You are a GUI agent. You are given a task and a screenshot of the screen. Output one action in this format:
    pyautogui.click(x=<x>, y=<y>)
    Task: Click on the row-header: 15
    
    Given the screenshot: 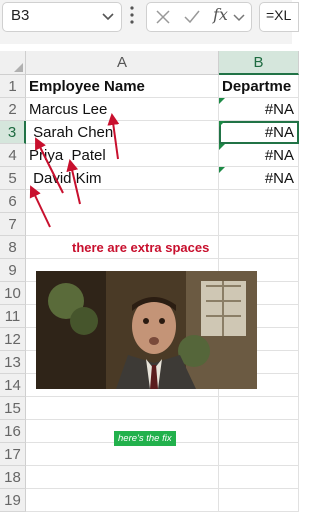 What is the action you would take?
    pyautogui.click(x=13, y=408)
    